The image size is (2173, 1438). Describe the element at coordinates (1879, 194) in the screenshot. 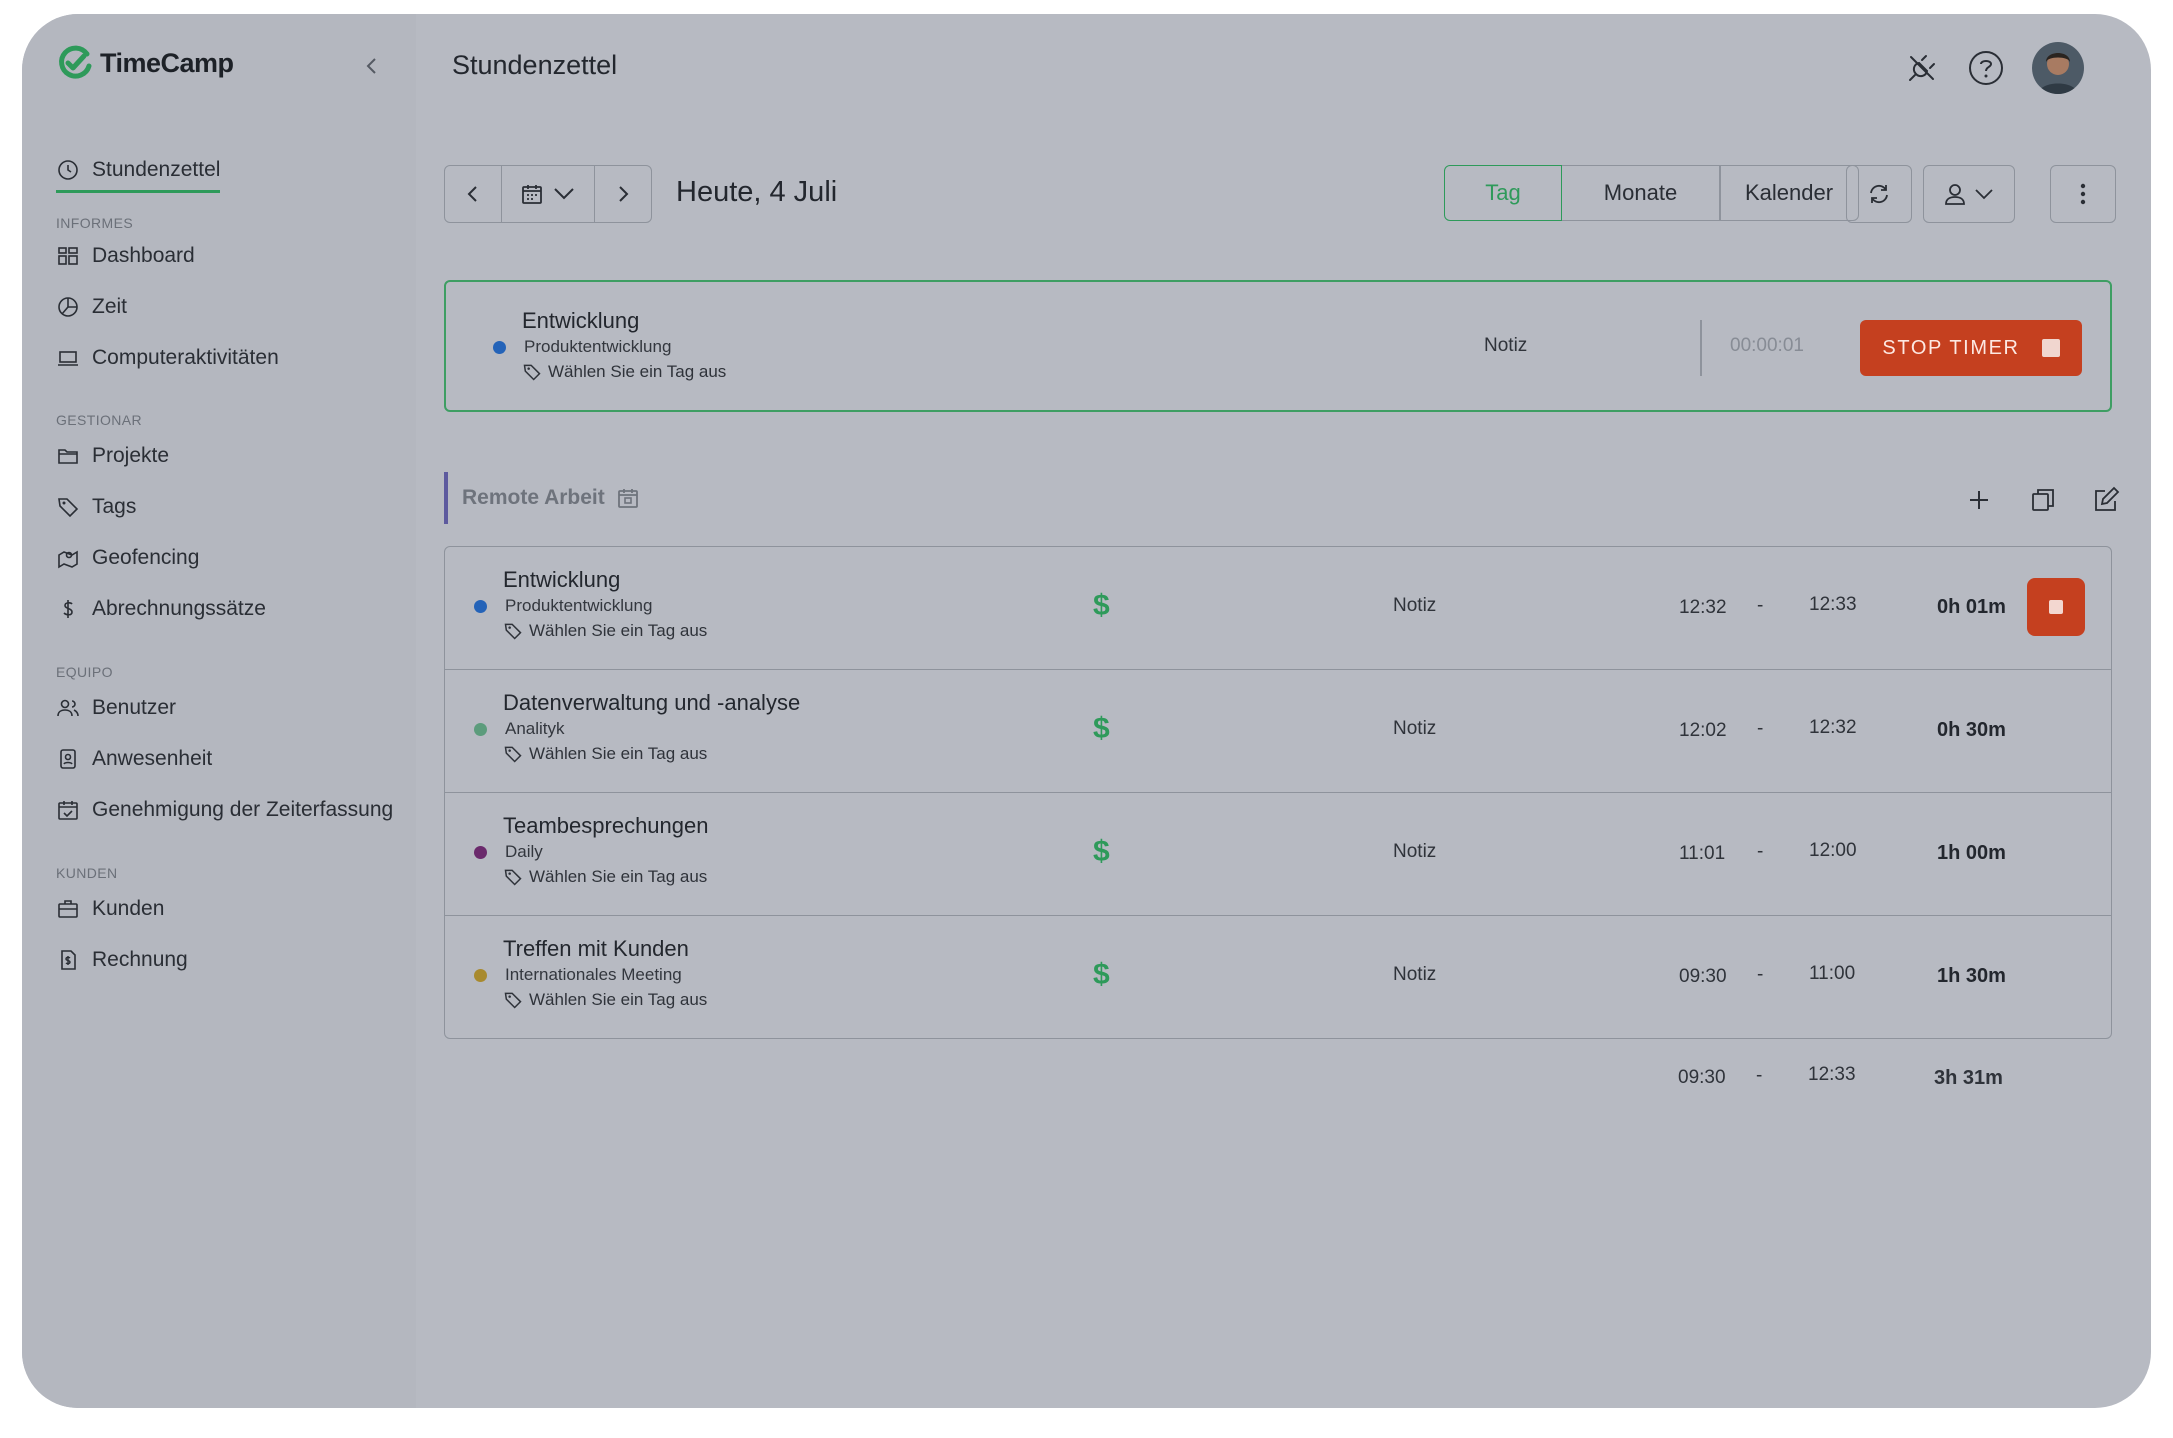

I see `sync-button` at that location.